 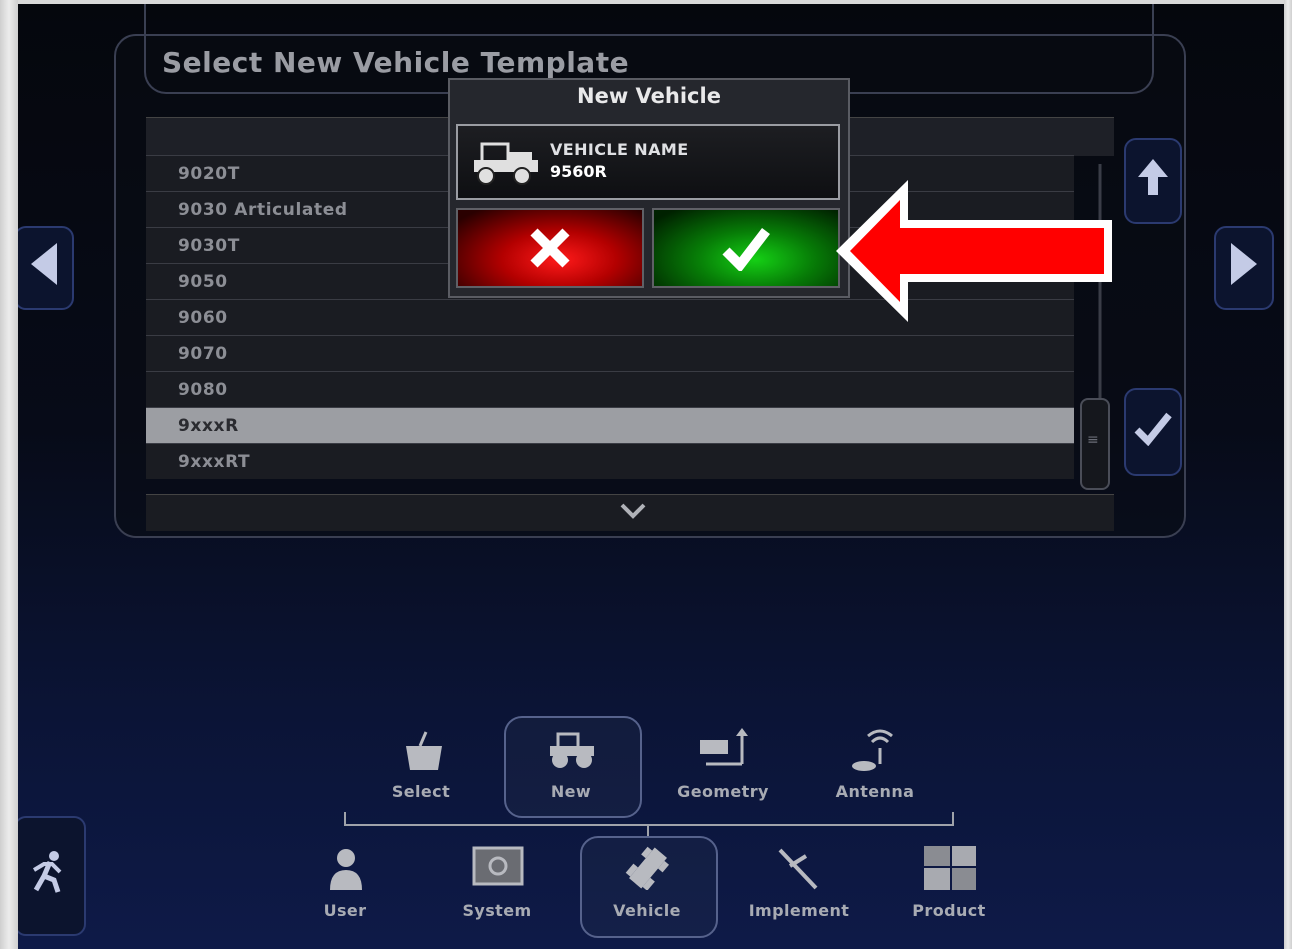 I want to click on subnav-label: Antenna, so click(x=875, y=791).